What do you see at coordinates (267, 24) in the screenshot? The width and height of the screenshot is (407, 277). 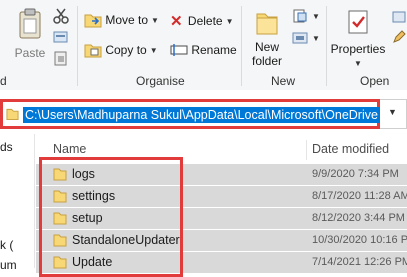 I see `new-folder-icon` at bounding box center [267, 24].